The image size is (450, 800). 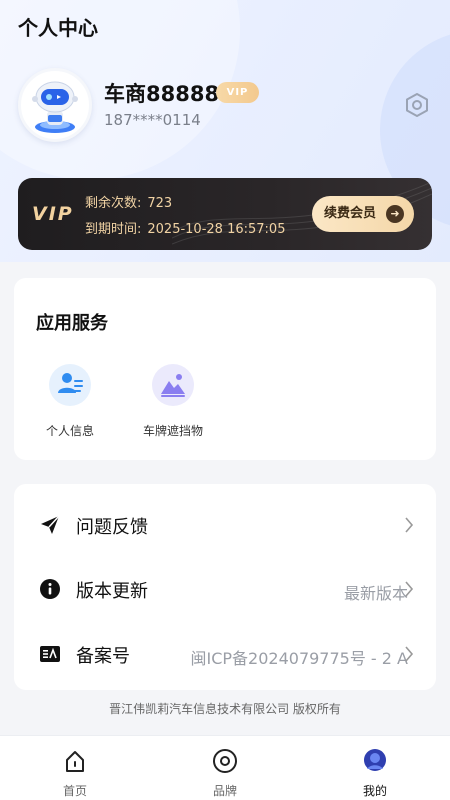 I want to click on menu-item-version-update: 版本更新 最新版本, so click(x=225, y=588).